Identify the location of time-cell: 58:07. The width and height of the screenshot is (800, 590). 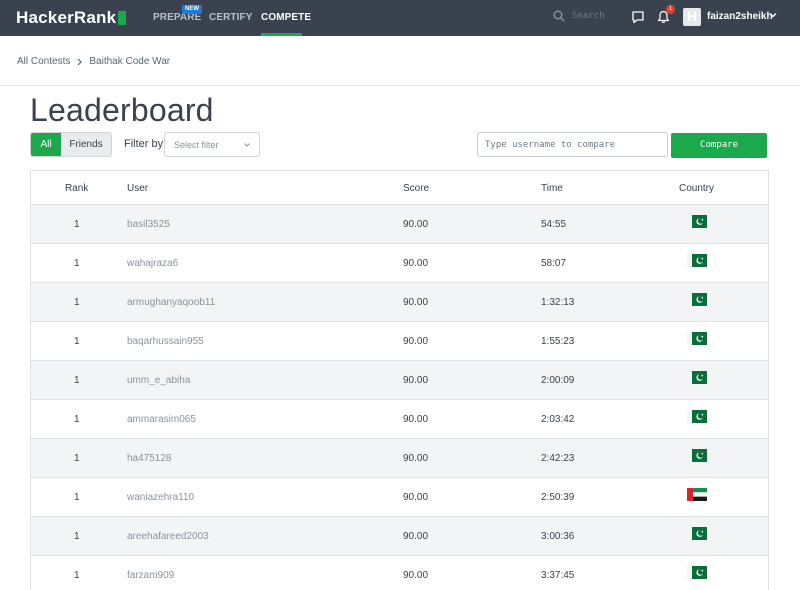
(554, 263).